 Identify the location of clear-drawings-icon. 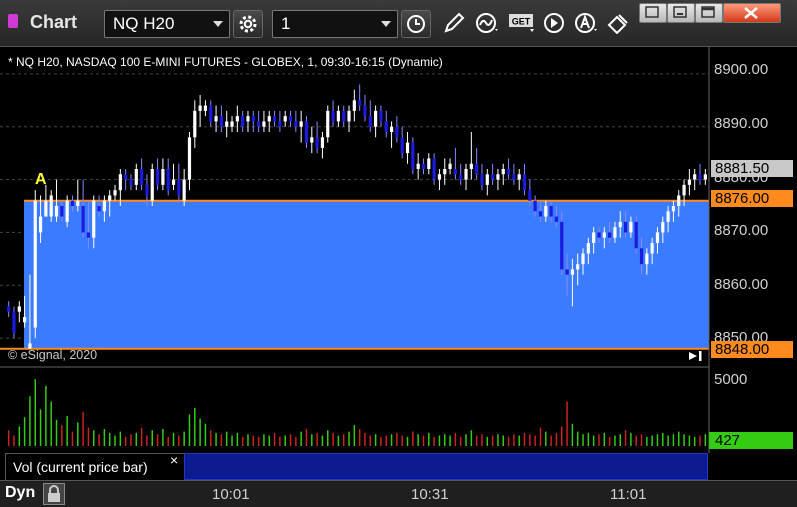
(617, 24).